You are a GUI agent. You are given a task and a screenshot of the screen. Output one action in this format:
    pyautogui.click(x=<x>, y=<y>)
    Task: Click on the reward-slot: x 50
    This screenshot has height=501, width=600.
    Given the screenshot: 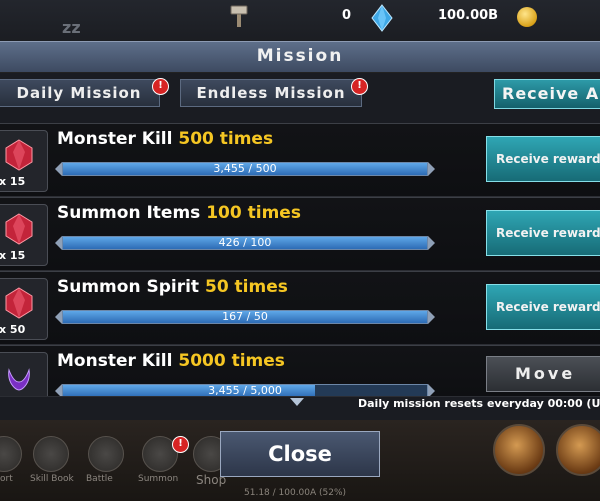 What is the action you would take?
    pyautogui.click(x=24, y=309)
    